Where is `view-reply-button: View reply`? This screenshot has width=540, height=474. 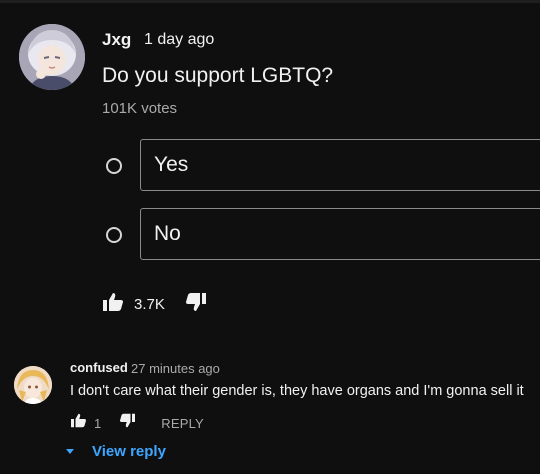 view-reply-button: View reply is located at coordinates (116, 451).